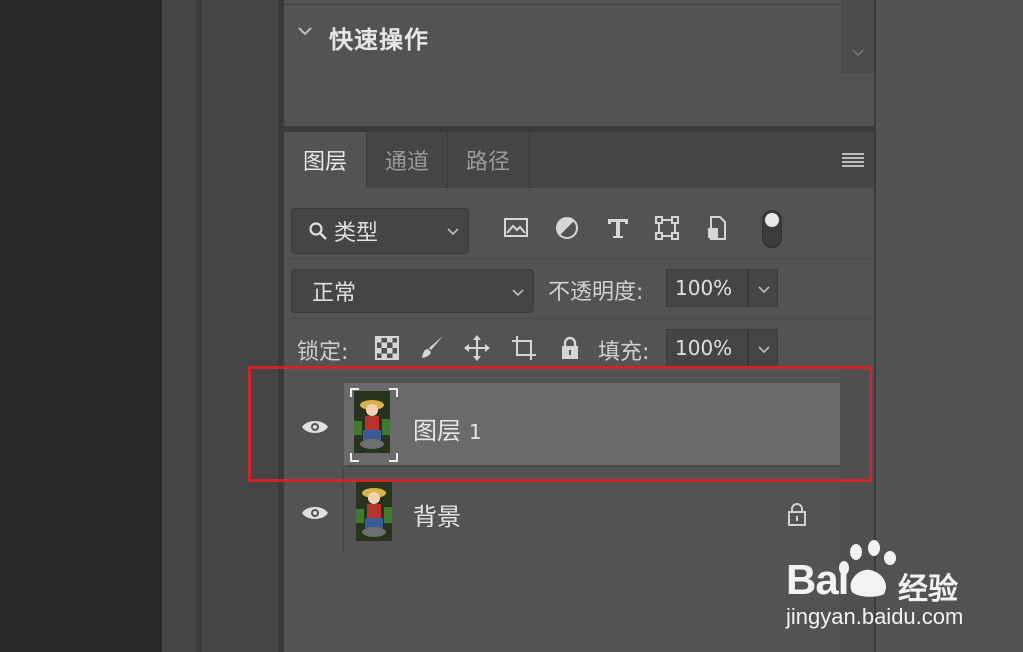 The height and width of the screenshot is (652, 1023). I want to click on shape-filter-icon, so click(667, 228).